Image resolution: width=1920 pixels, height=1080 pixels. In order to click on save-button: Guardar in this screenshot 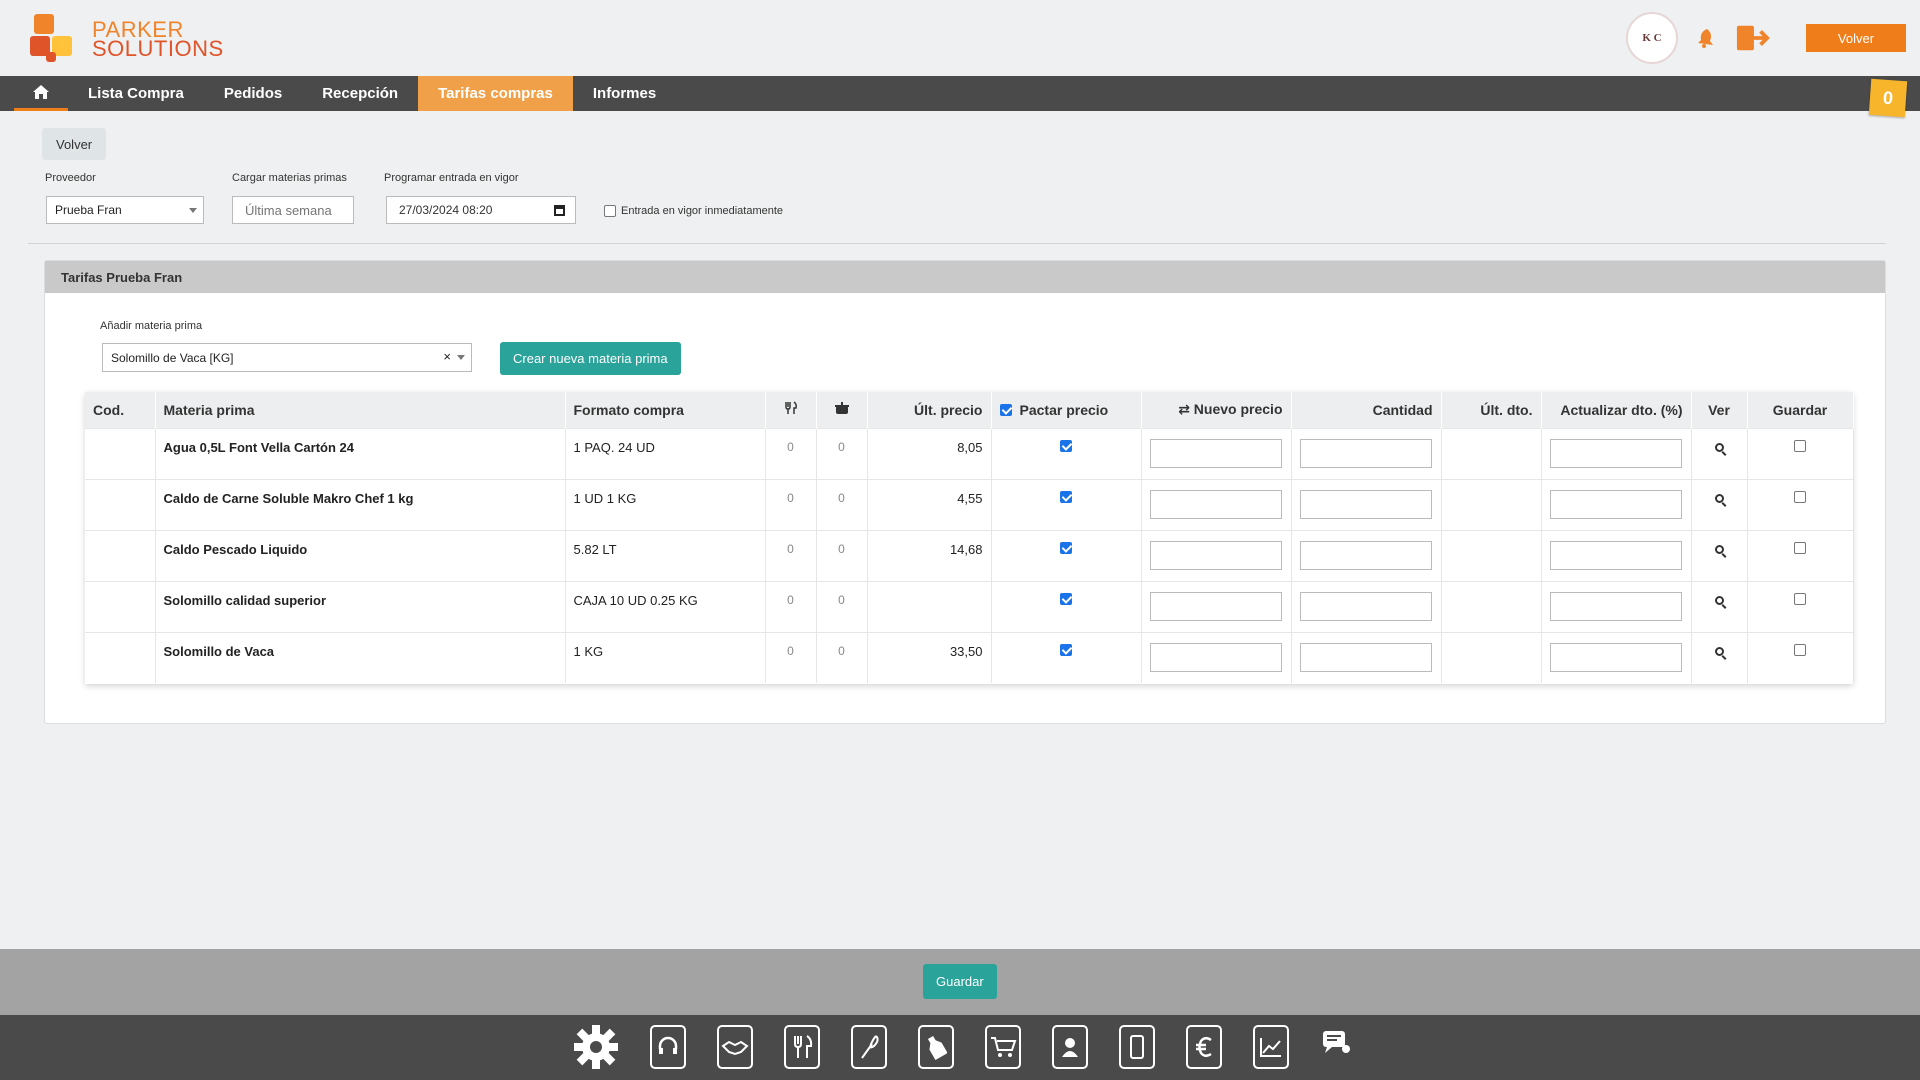, I will do `click(960, 981)`.